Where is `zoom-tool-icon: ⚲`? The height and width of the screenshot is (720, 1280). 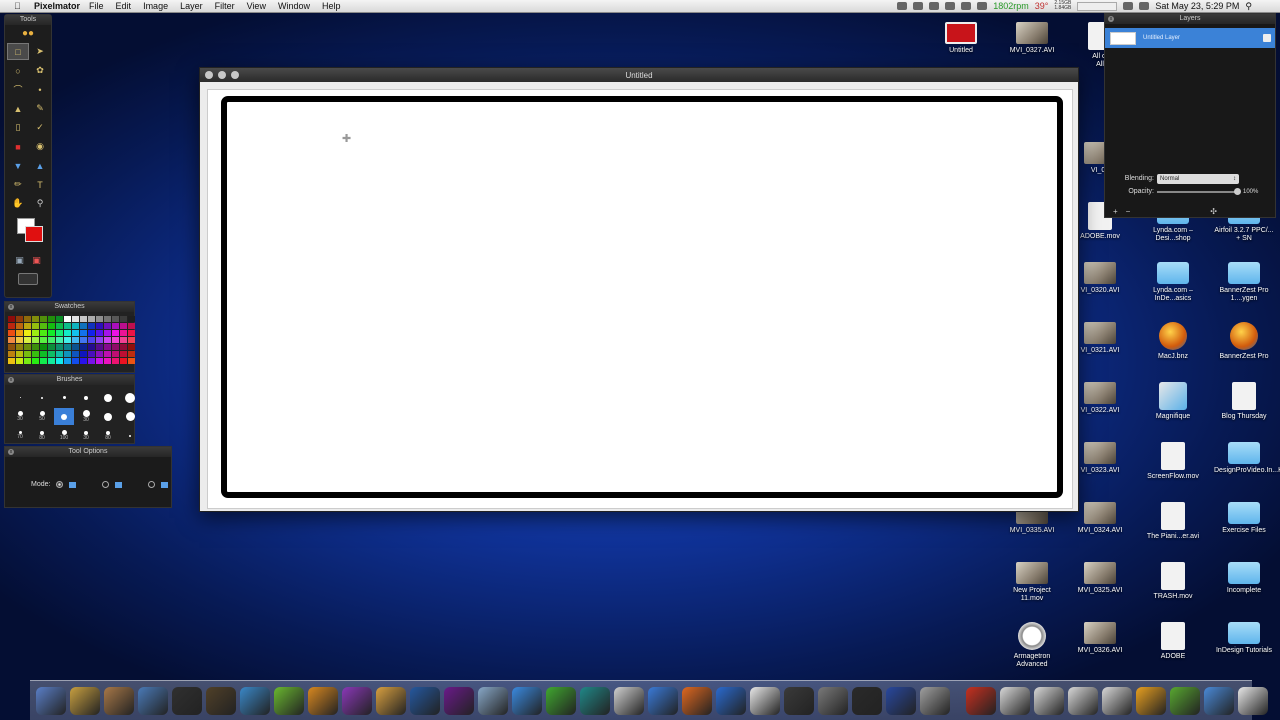
zoom-tool-icon: ⚲ is located at coordinates (40, 203).